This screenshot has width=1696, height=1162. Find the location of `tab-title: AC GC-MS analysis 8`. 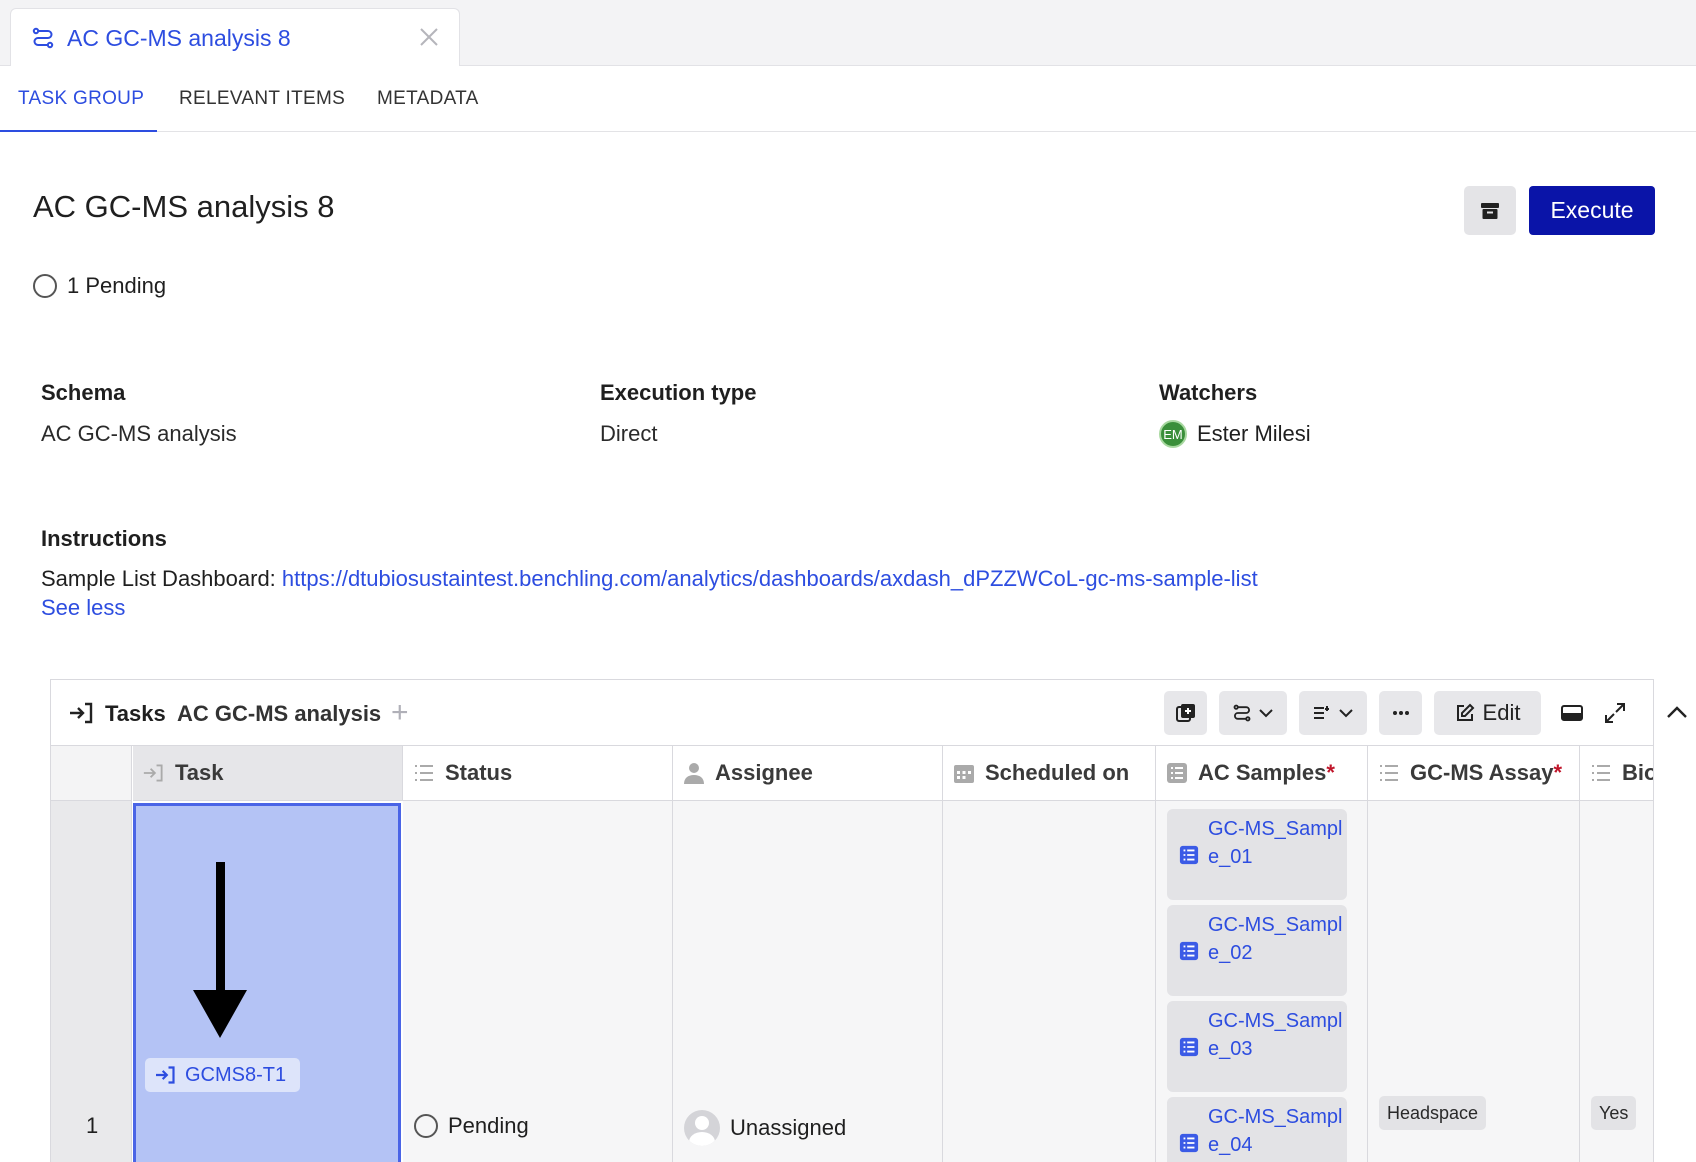

tab-title: AC GC-MS analysis 8 is located at coordinates (179, 37).